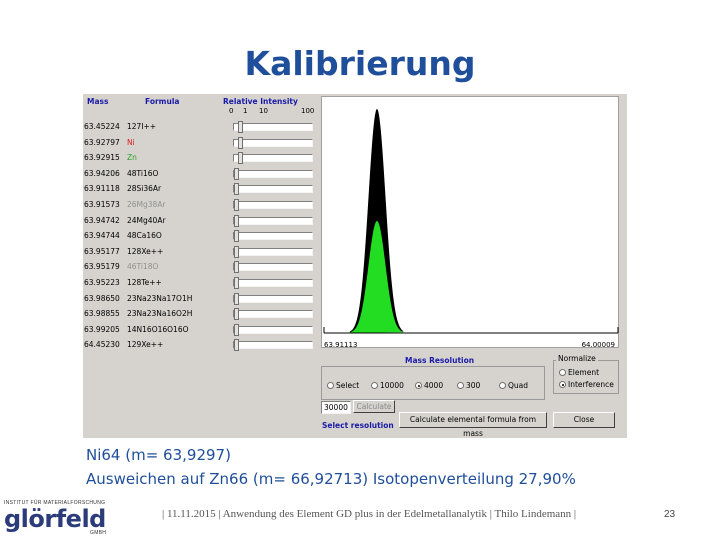 Image resolution: width=720 pixels, height=540 pixels. I want to click on interference-row: 63.94742 24Mg40Ar, so click(200, 221).